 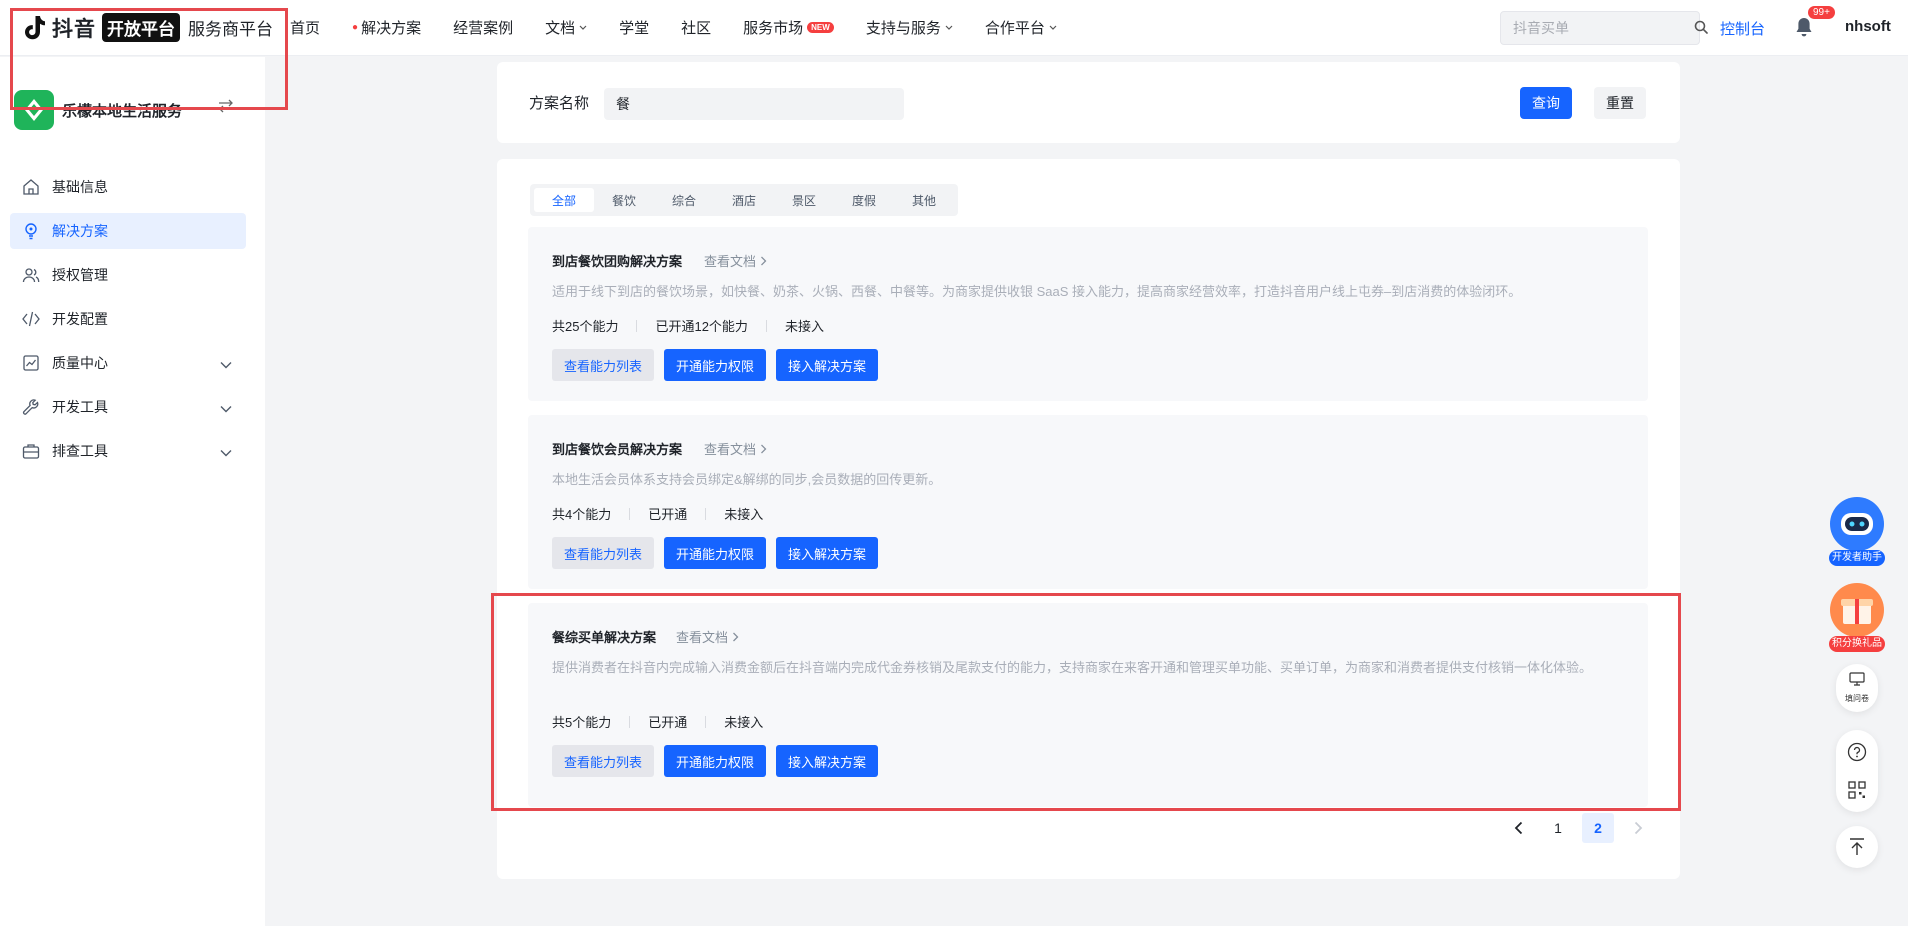 I want to click on solution-highlight-box, so click(x=1086, y=702).